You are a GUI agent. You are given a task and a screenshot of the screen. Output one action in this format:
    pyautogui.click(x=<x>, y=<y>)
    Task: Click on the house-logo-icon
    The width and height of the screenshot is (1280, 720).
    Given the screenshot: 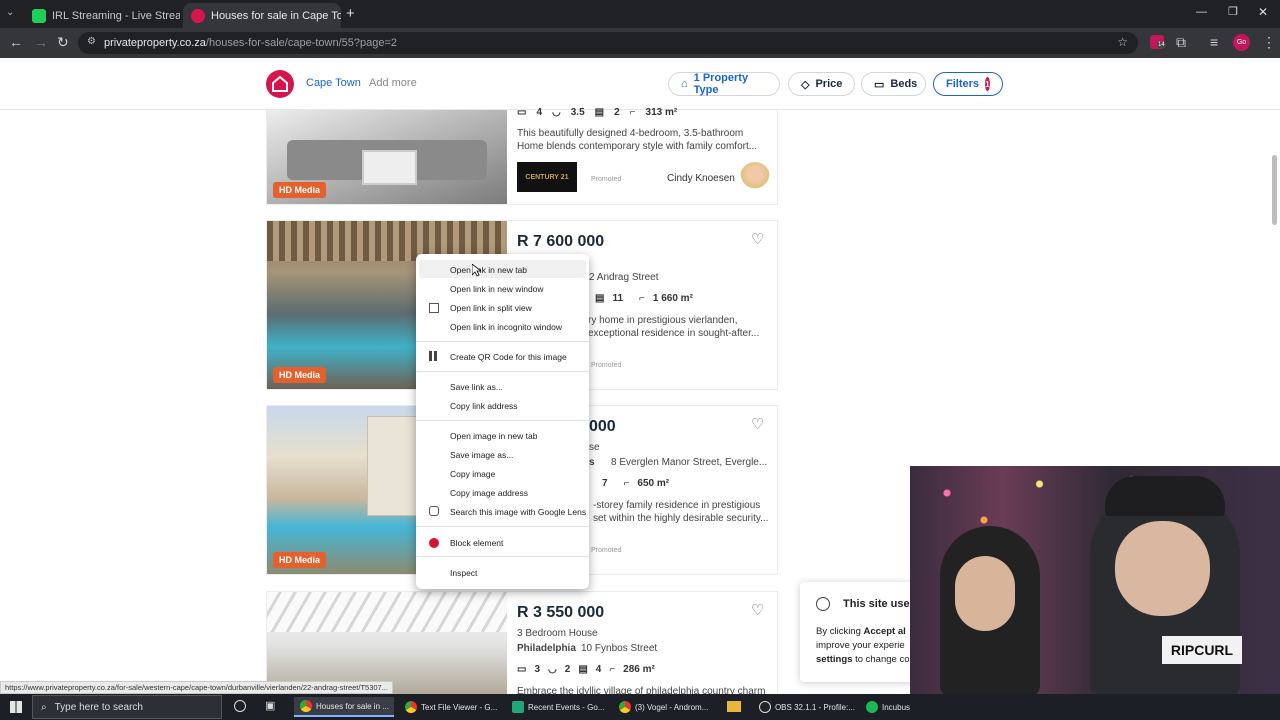 What is the action you would take?
    pyautogui.click(x=280, y=84)
    